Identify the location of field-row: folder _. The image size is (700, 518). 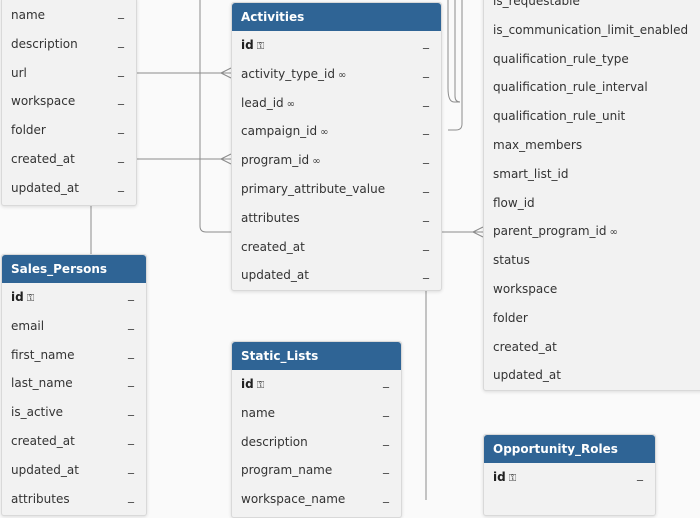
(69, 130).